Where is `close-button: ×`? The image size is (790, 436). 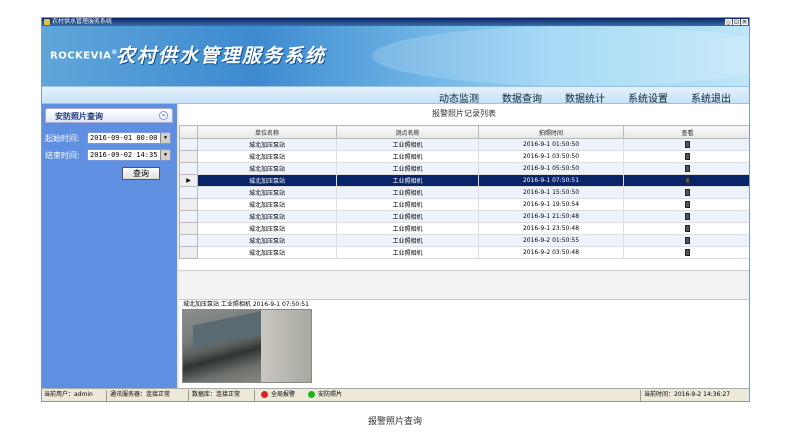
close-button: × is located at coordinates (744, 22).